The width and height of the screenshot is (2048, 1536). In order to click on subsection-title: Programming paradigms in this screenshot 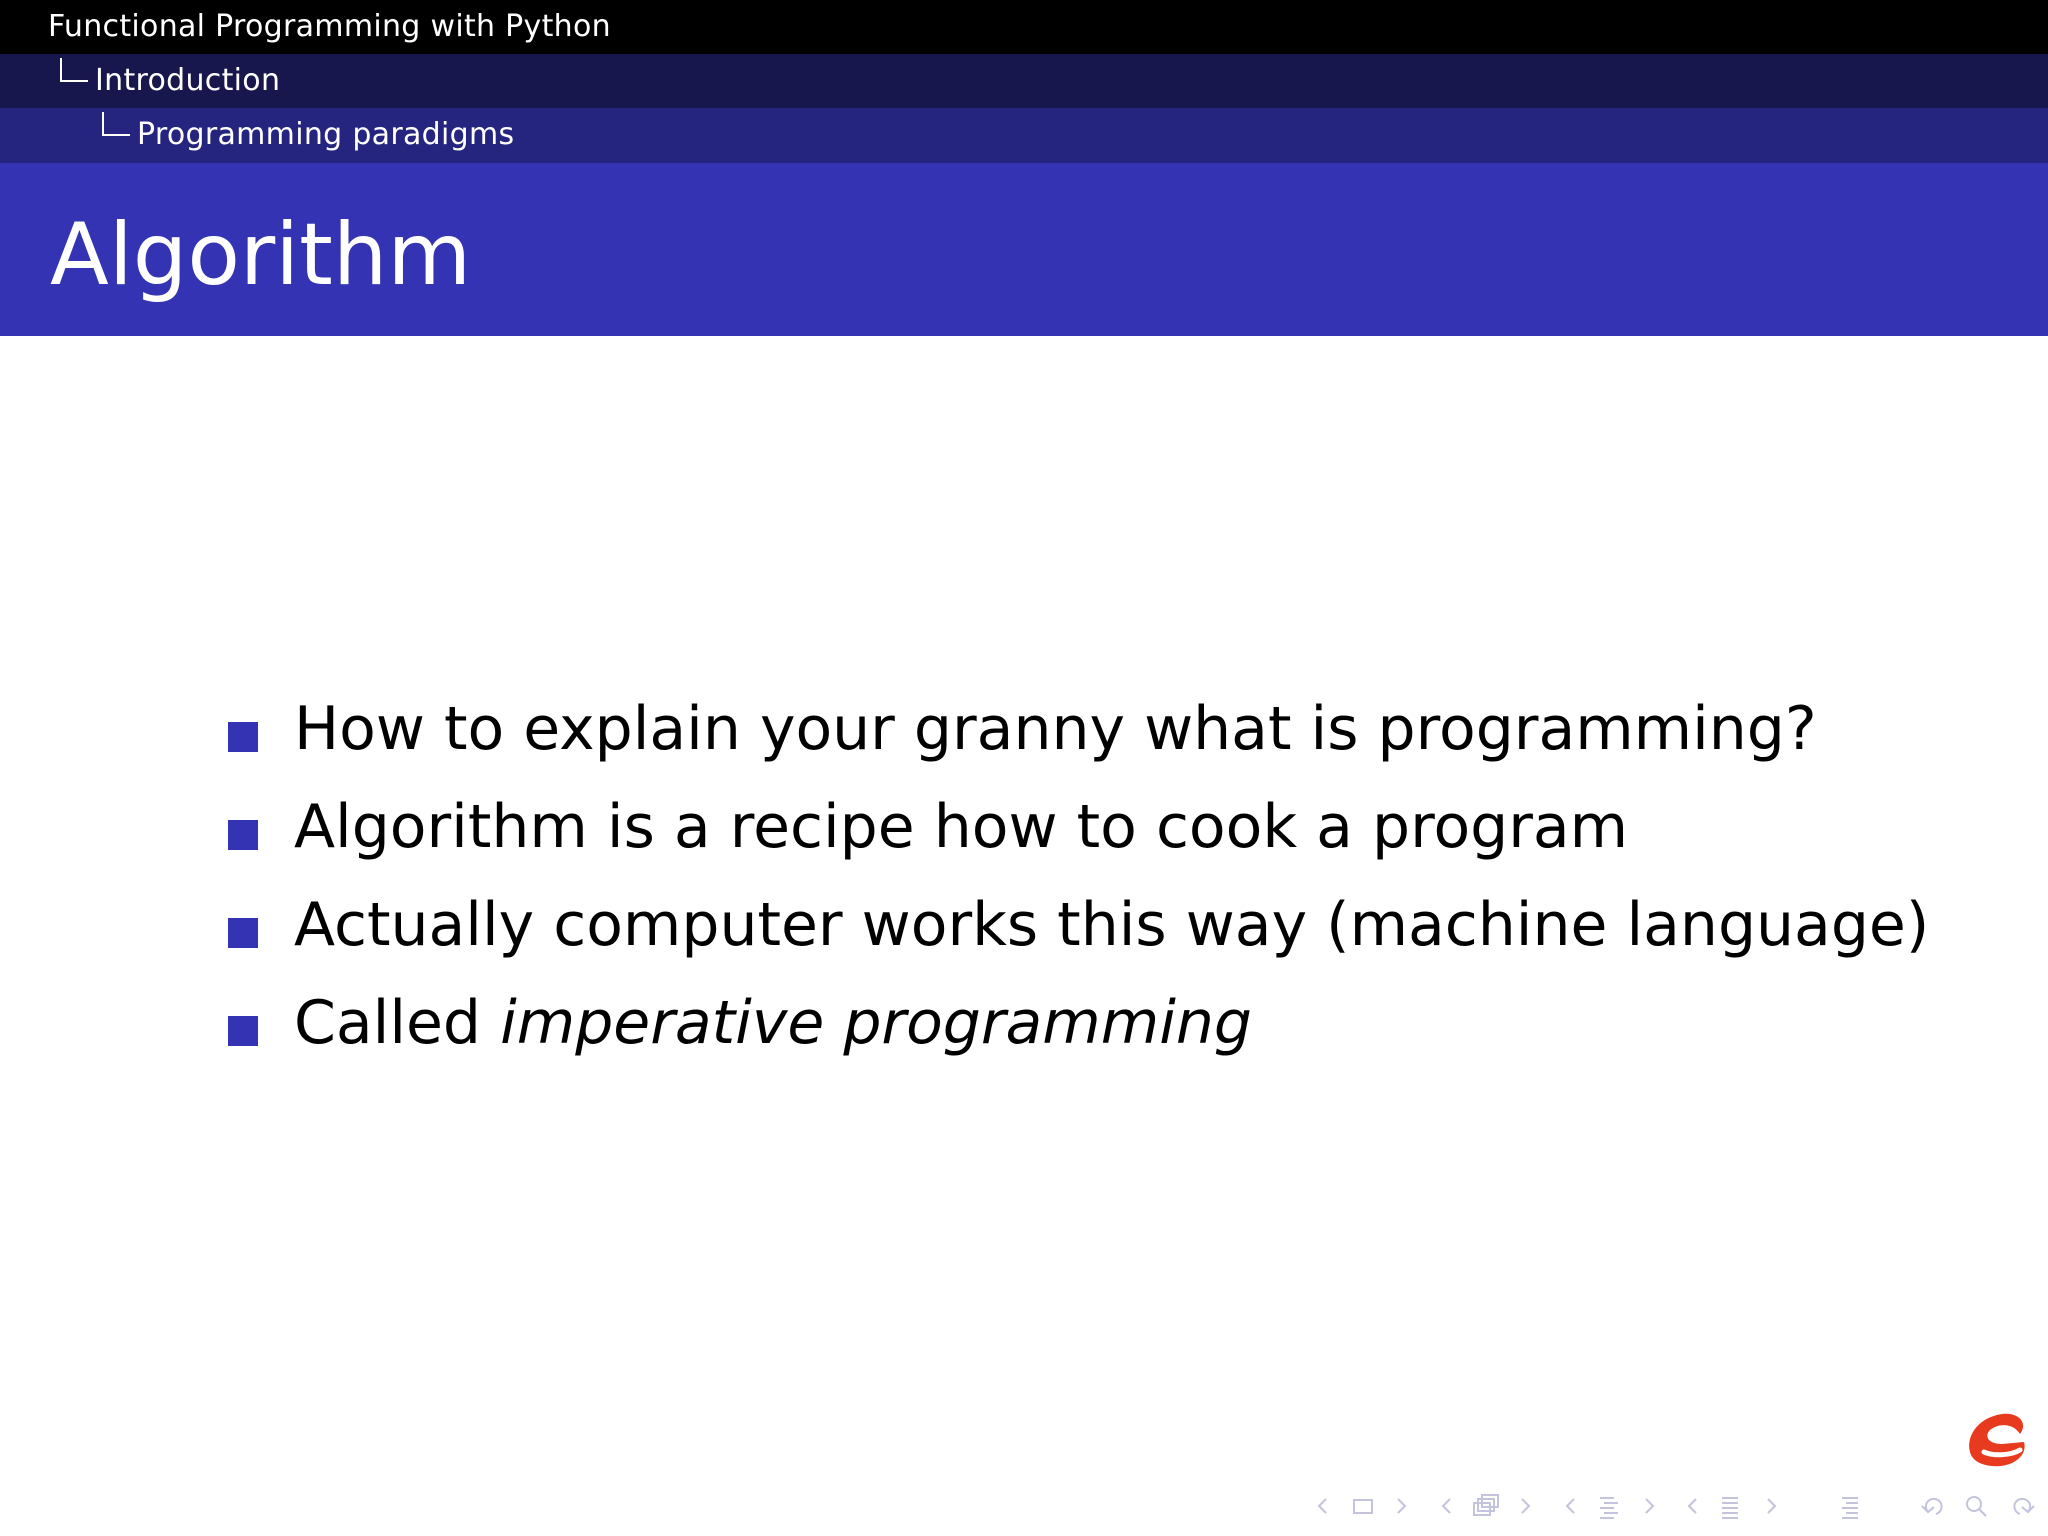, I will do `click(325, 135)`.